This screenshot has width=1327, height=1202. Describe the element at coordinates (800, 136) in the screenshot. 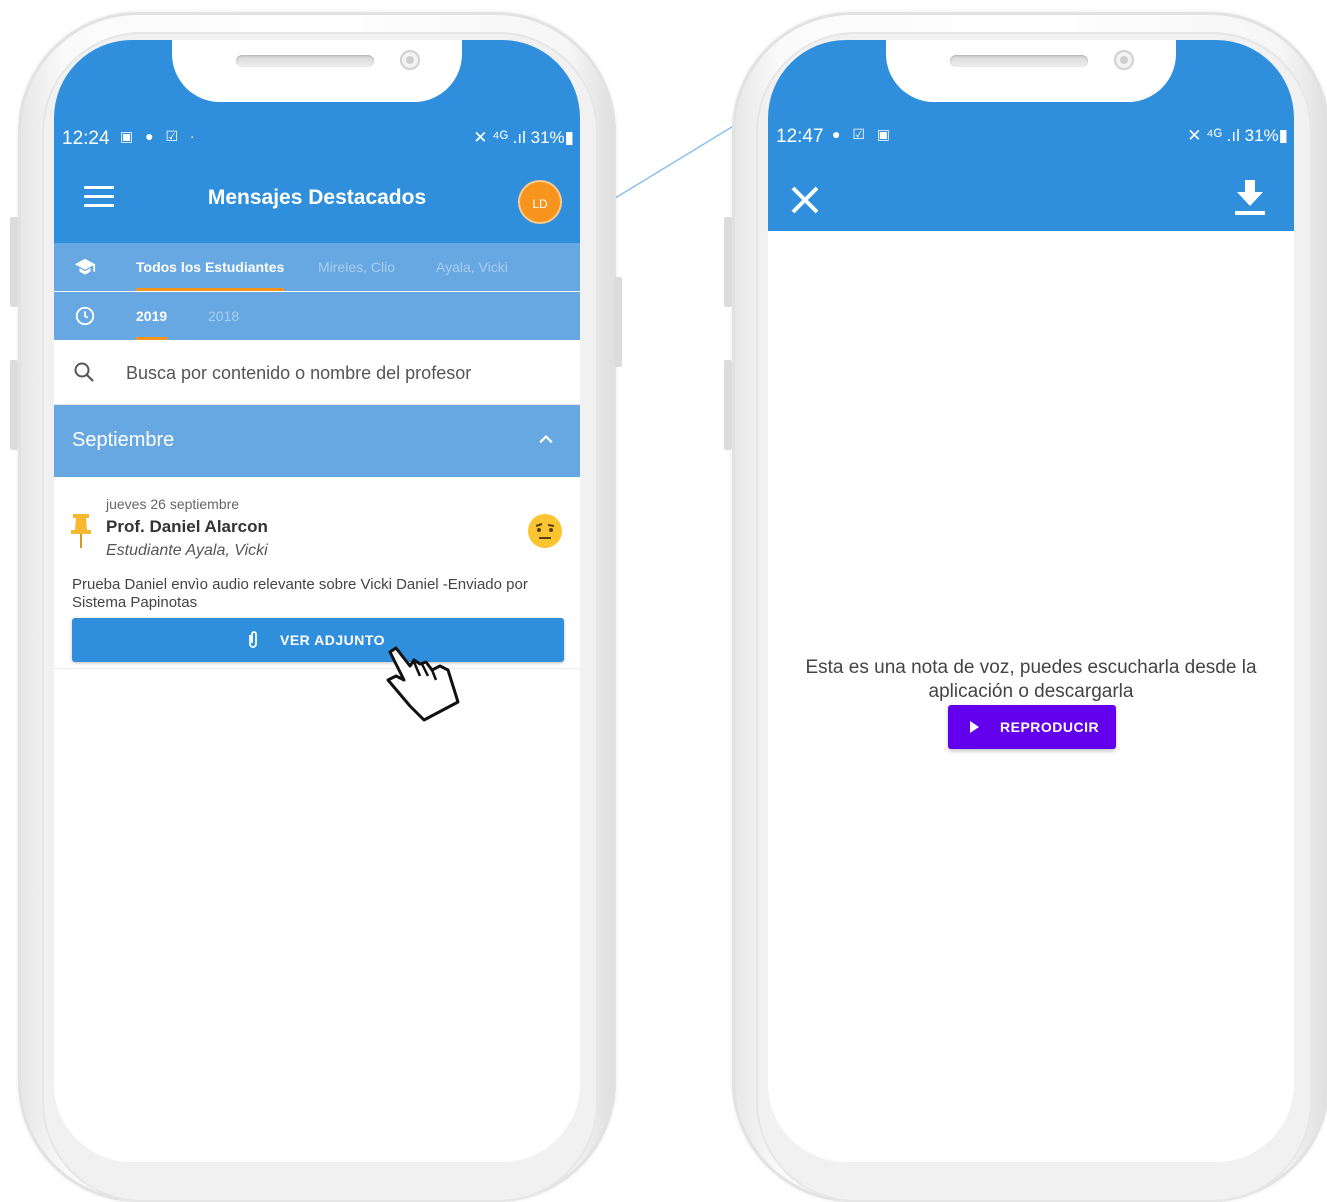

I see `status-time: 12:47` at that location.